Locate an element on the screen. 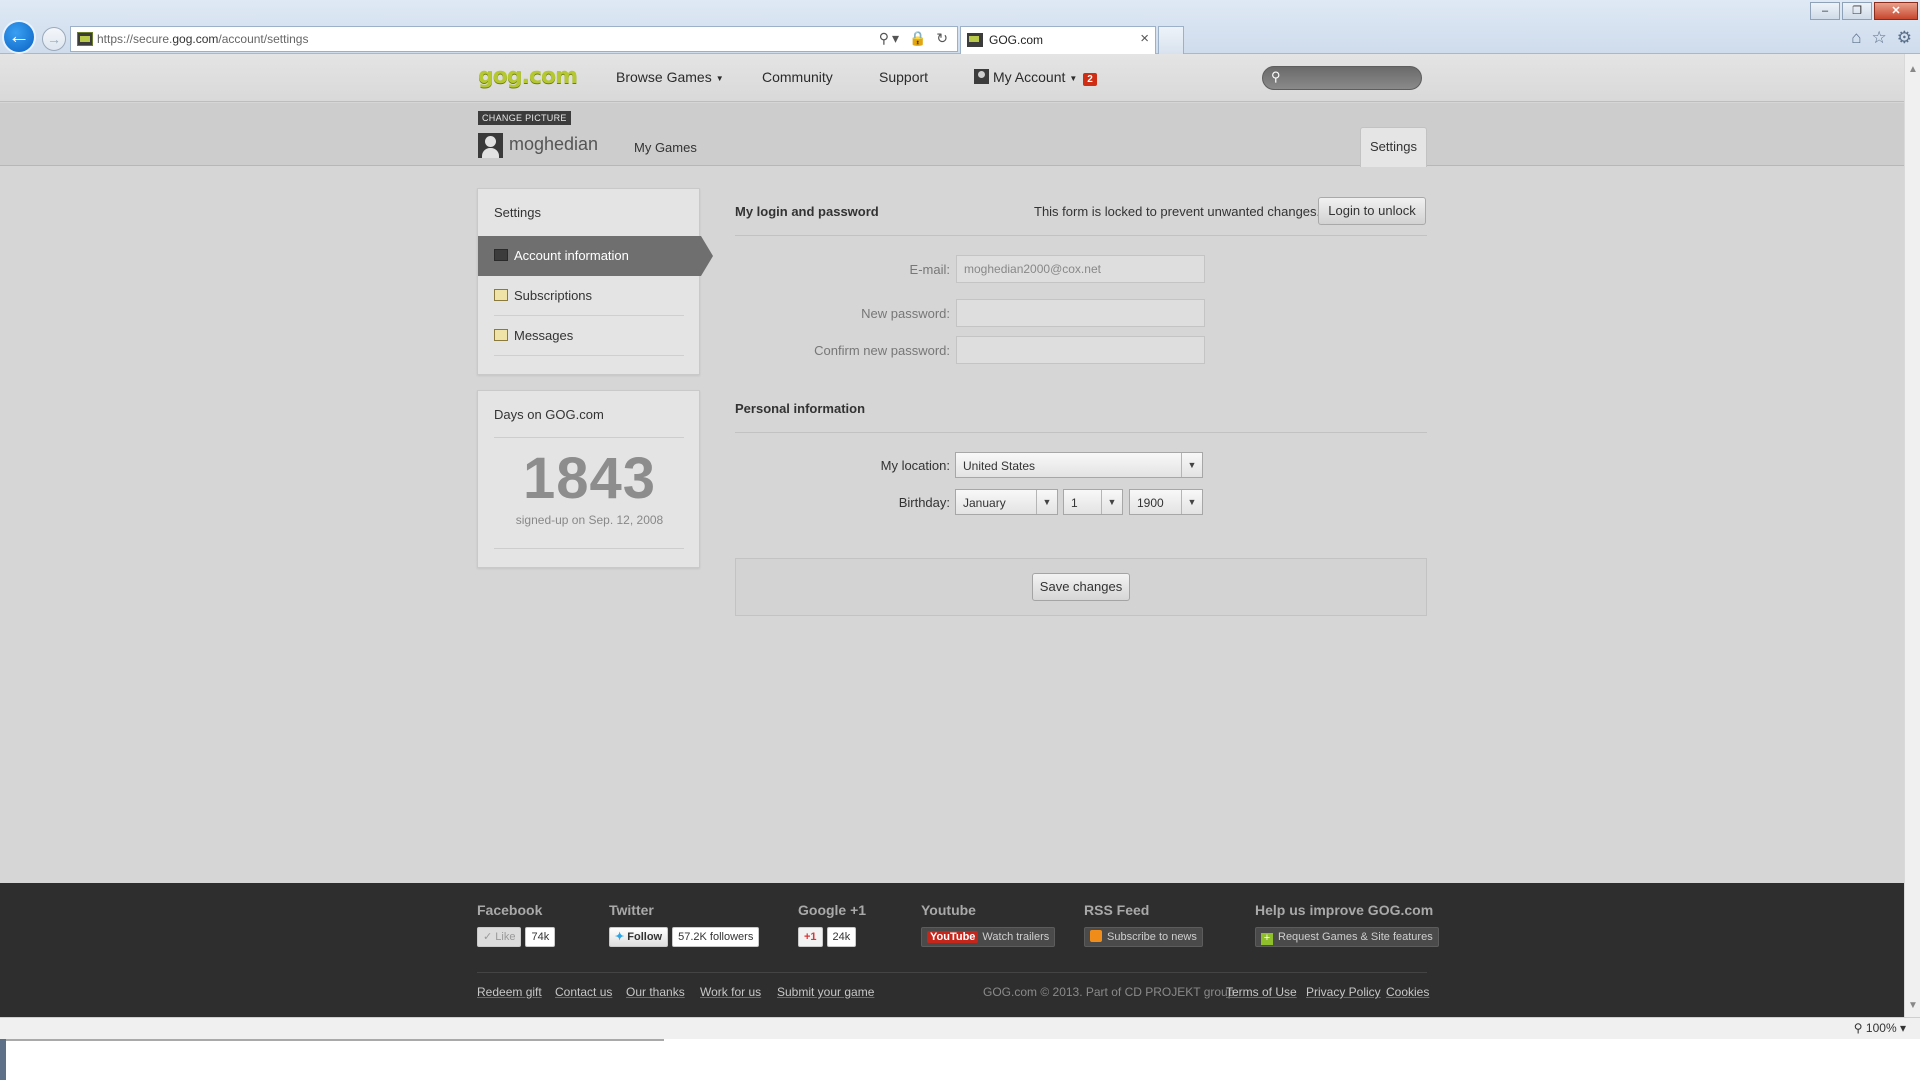 The image size is (1920, 1080). search-dropdown-icon: ⚲▾ is located at coordinates (890, 38).